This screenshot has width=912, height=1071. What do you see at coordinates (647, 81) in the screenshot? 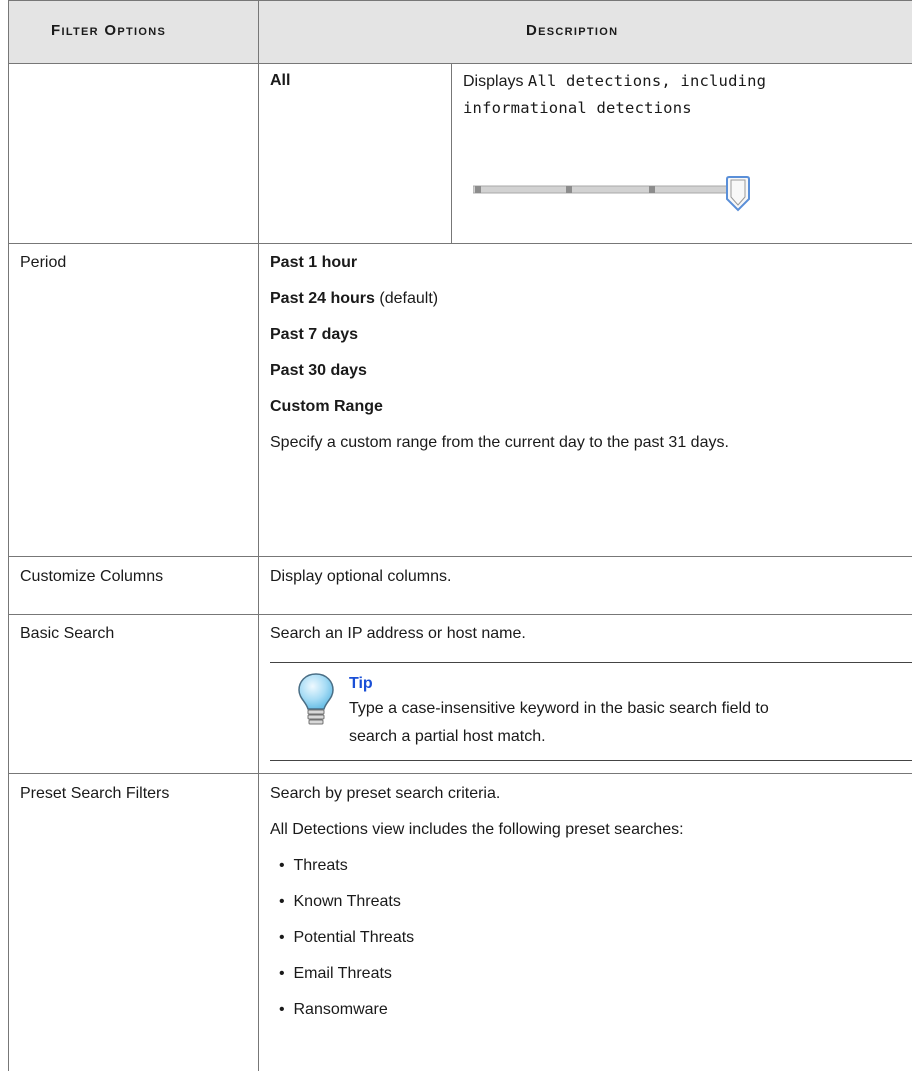
I see `desc-code-line1: All detections, including` at bounding box center [647, 81].